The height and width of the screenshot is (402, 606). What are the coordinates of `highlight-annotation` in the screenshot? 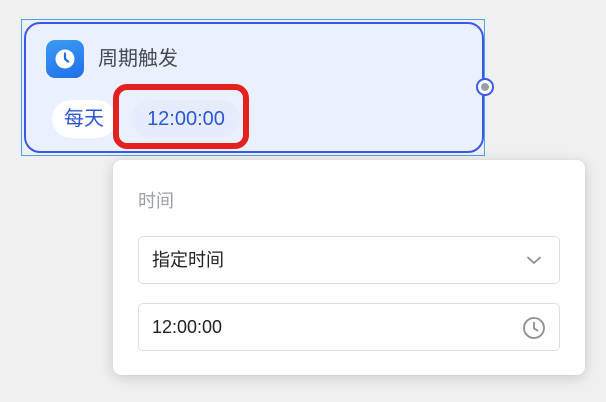 It's located at (181, 116).